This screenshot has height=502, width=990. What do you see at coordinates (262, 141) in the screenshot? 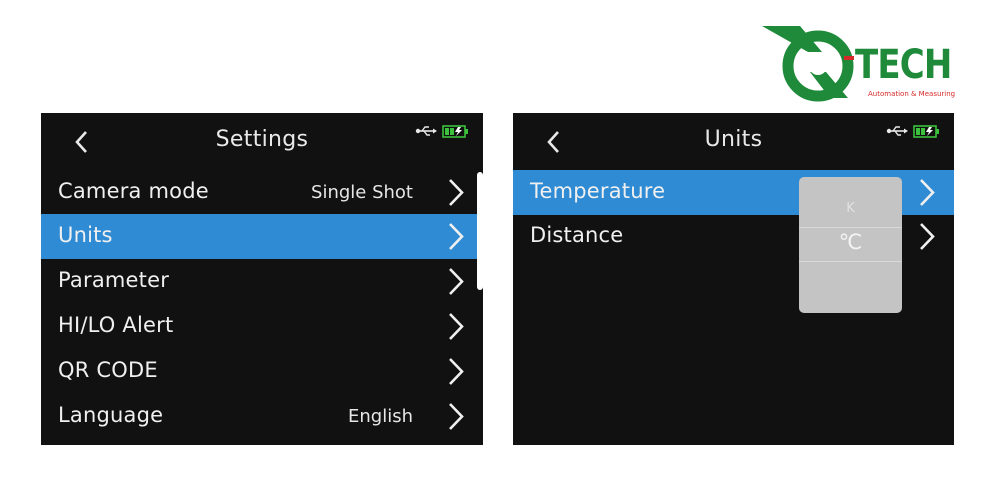
I see `settings-titlebar: Settings` at bounding box center [262, 141].